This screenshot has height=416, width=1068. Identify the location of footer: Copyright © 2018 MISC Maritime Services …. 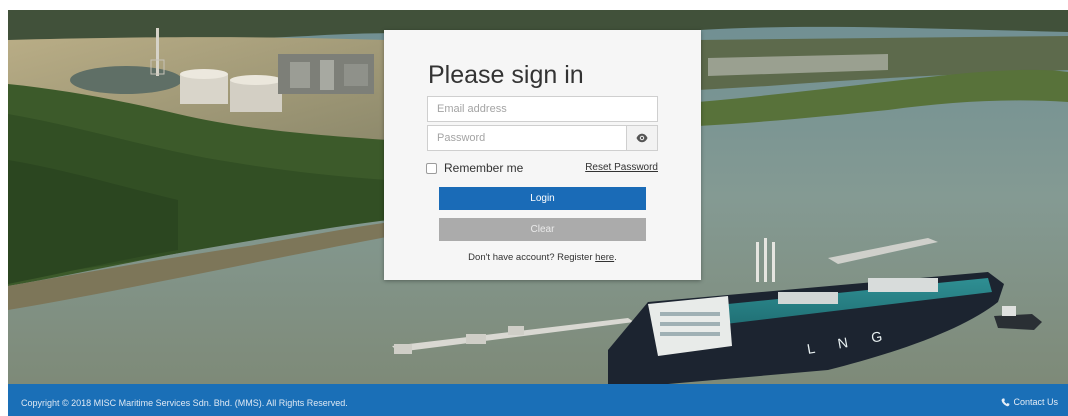
(538, 400).